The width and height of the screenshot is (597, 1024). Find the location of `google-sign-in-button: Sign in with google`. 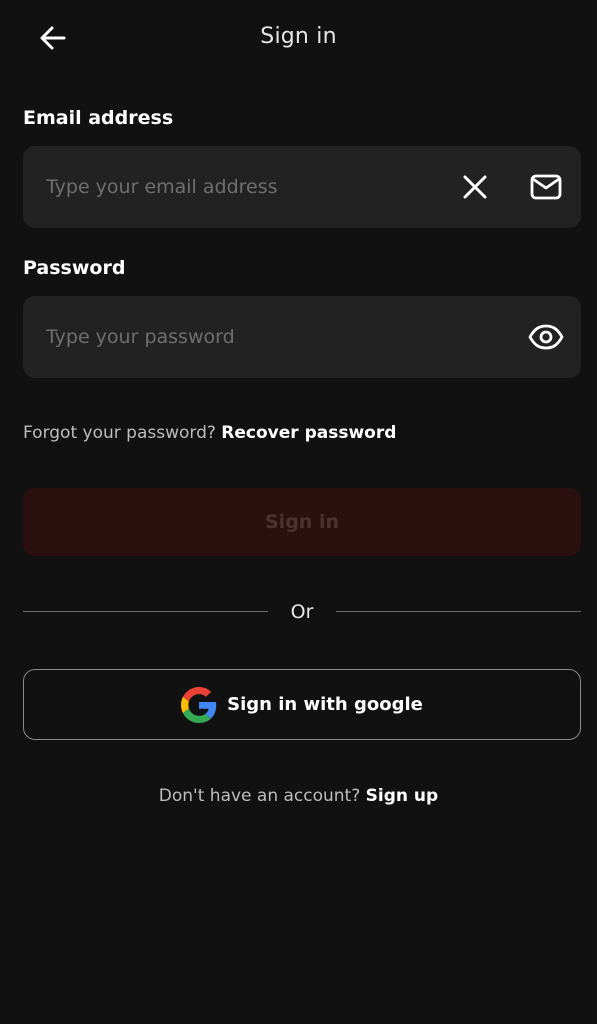

google-sign-in-button: Sign in with google is located at coordinates (302, 704).